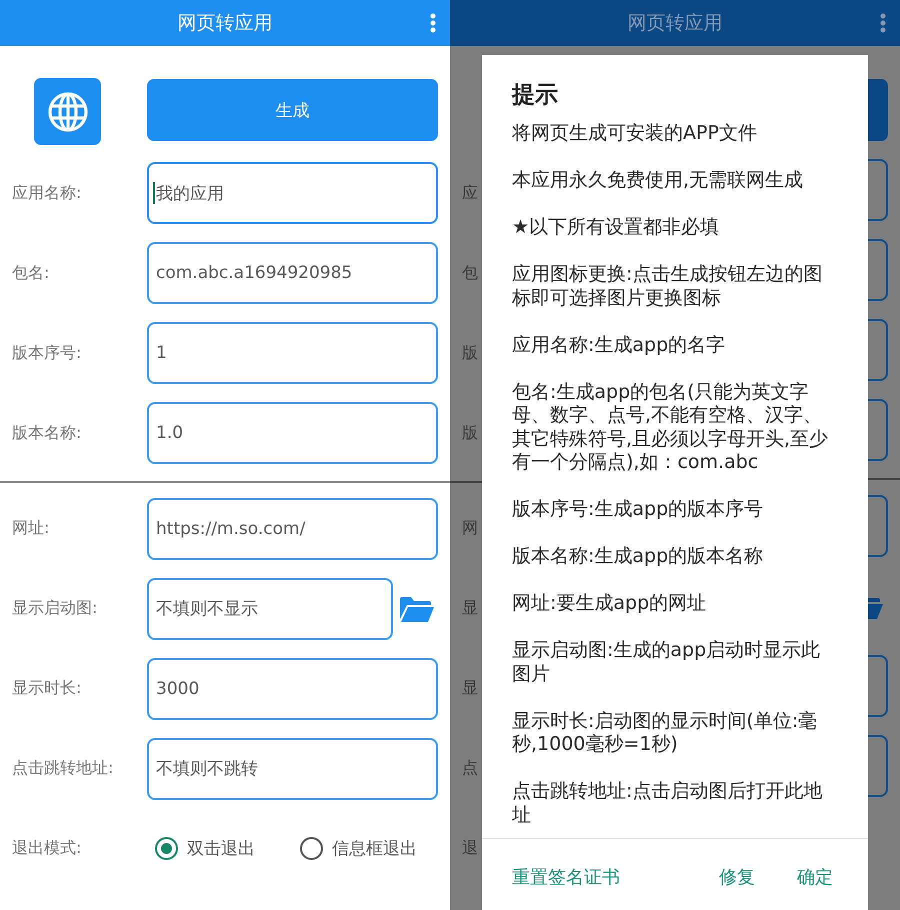 Image resolution: width=900 pixels, height=910 pixels. I want to click on dialog-button: 确定, so click(815, 877).